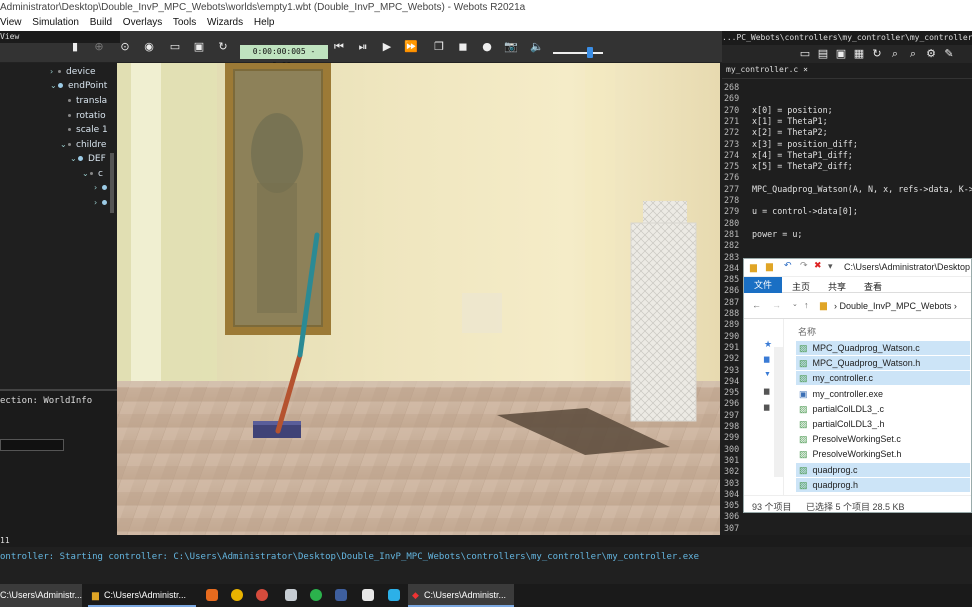  Describe the element at coordinates (769, 266) in the screenshot. I see `properties-icon: ▆` at that location.